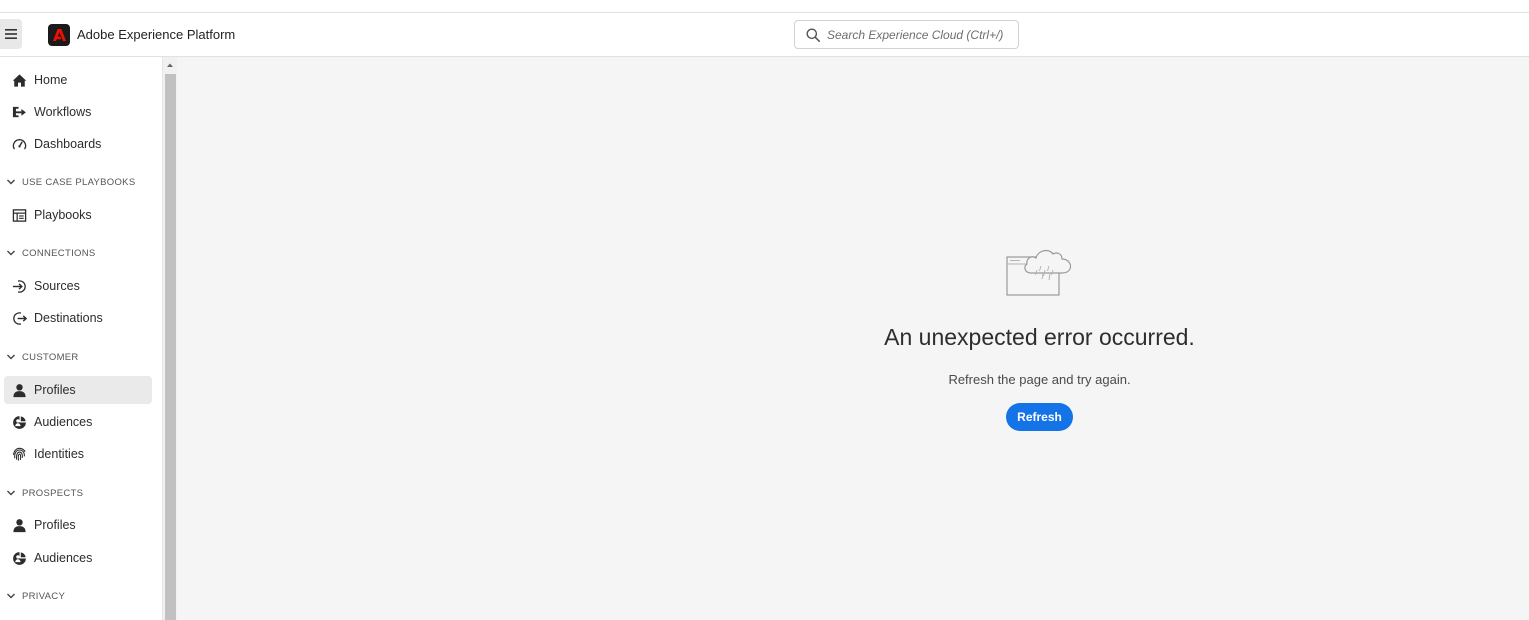  Describe the element at coordinates (44, 596) in the screenshot. I see `section-label: PRIVACY` at that location.